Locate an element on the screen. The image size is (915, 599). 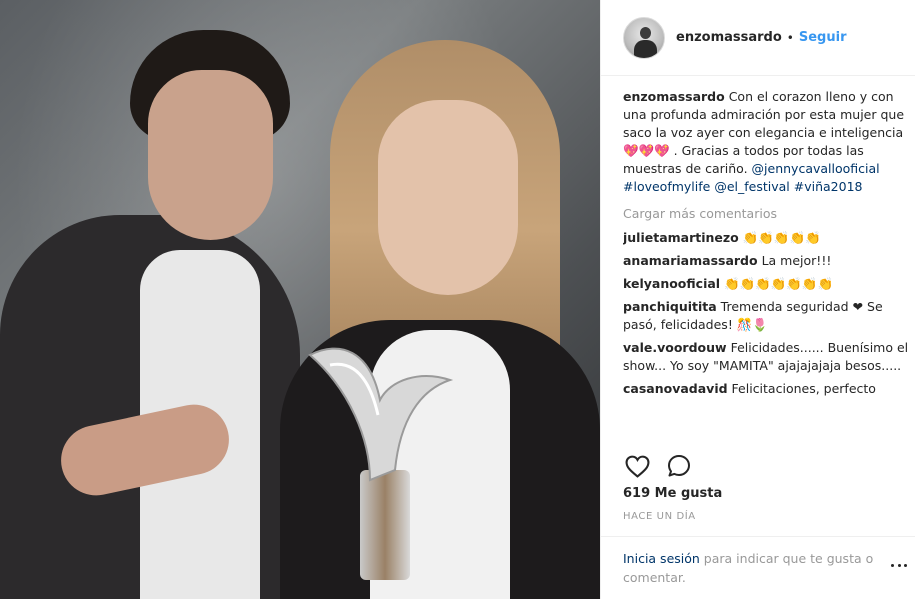
likes-count: 619 Me gusta is located at coordinates (672, 493).